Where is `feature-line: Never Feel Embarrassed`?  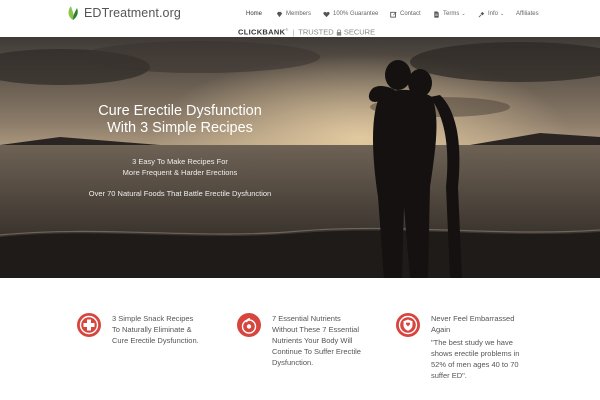
feature-line: Never Feel Embarrassed is located at coordinates (473, 318).